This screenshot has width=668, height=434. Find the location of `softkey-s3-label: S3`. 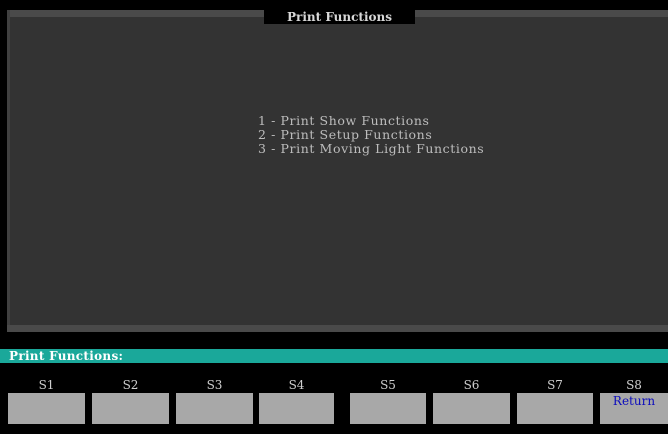

softkey-s3-label: S3 is located at coordinates (214, 385).